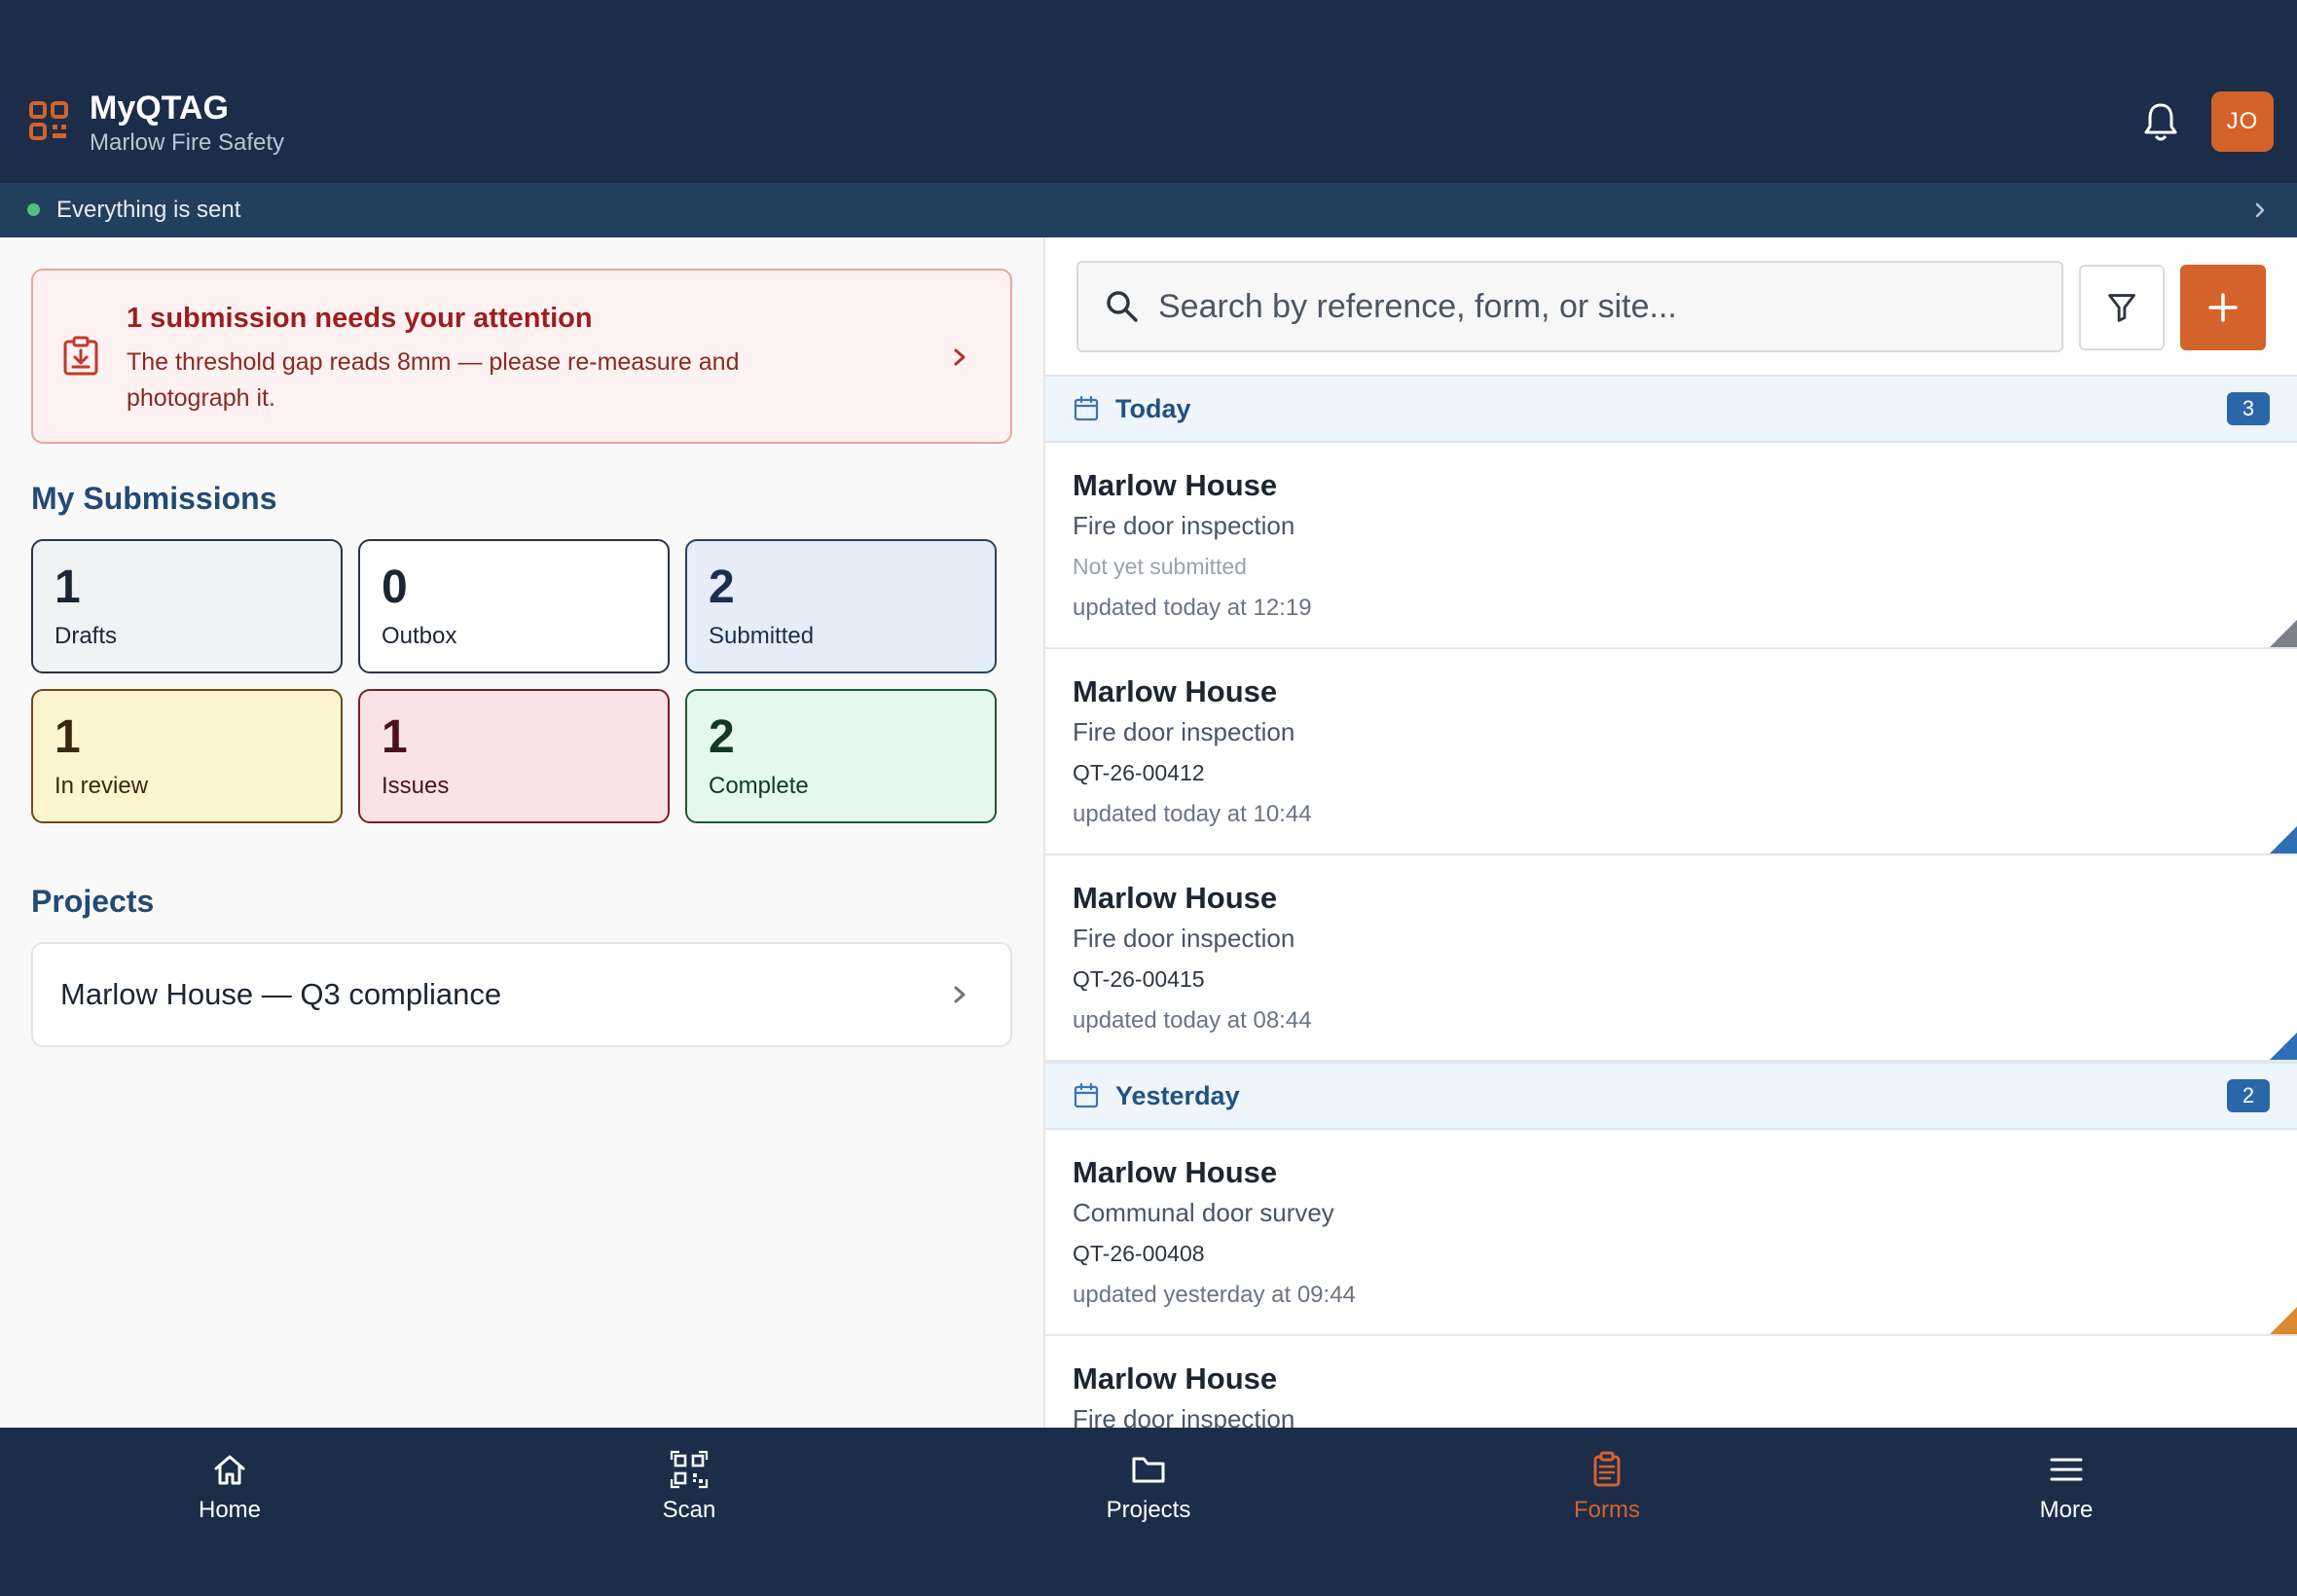 The width and height of the screenshot is (2297, 1596). Describe the element at coordinates (48, 120) in the screenshot. I see `qr-logo-icon` at that location.